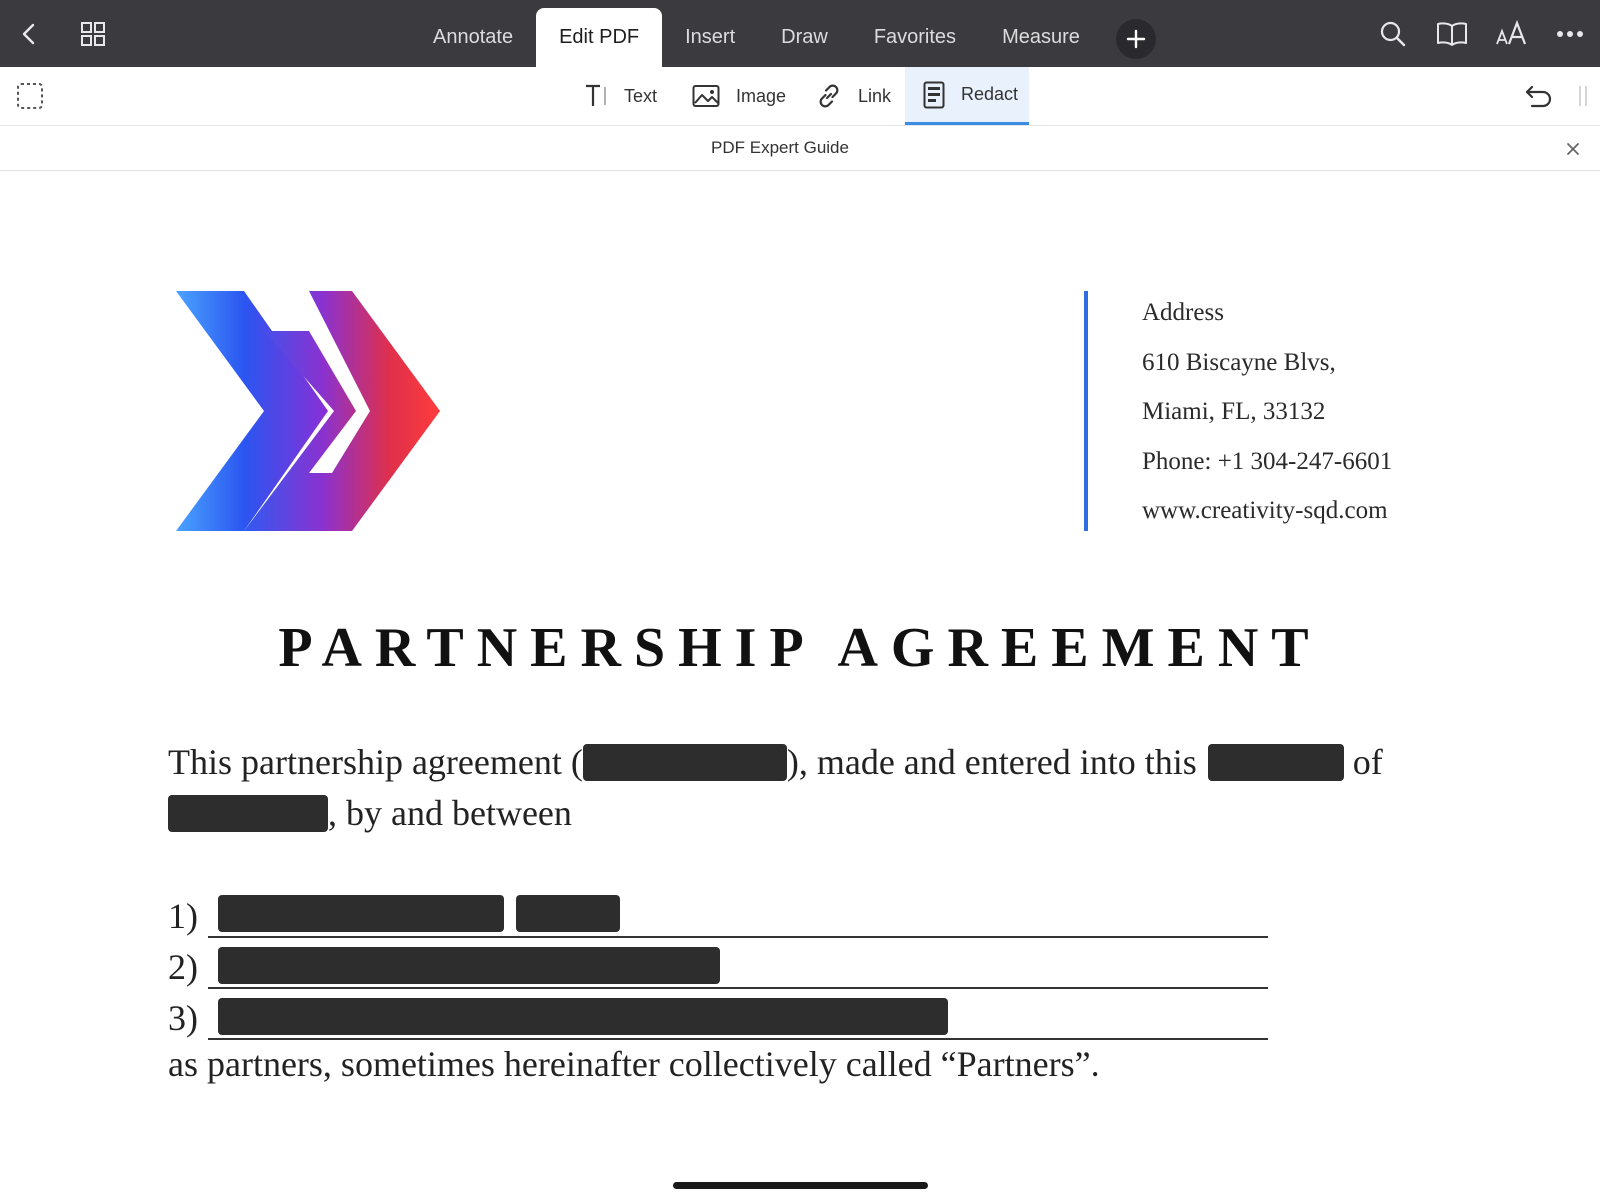 Image resolution: width=1600 pixels, height=1200 pixels. What do you see at coordinates (308, 411) in the screenshot?
I see `company-logo` at bounding box center [308, 411].